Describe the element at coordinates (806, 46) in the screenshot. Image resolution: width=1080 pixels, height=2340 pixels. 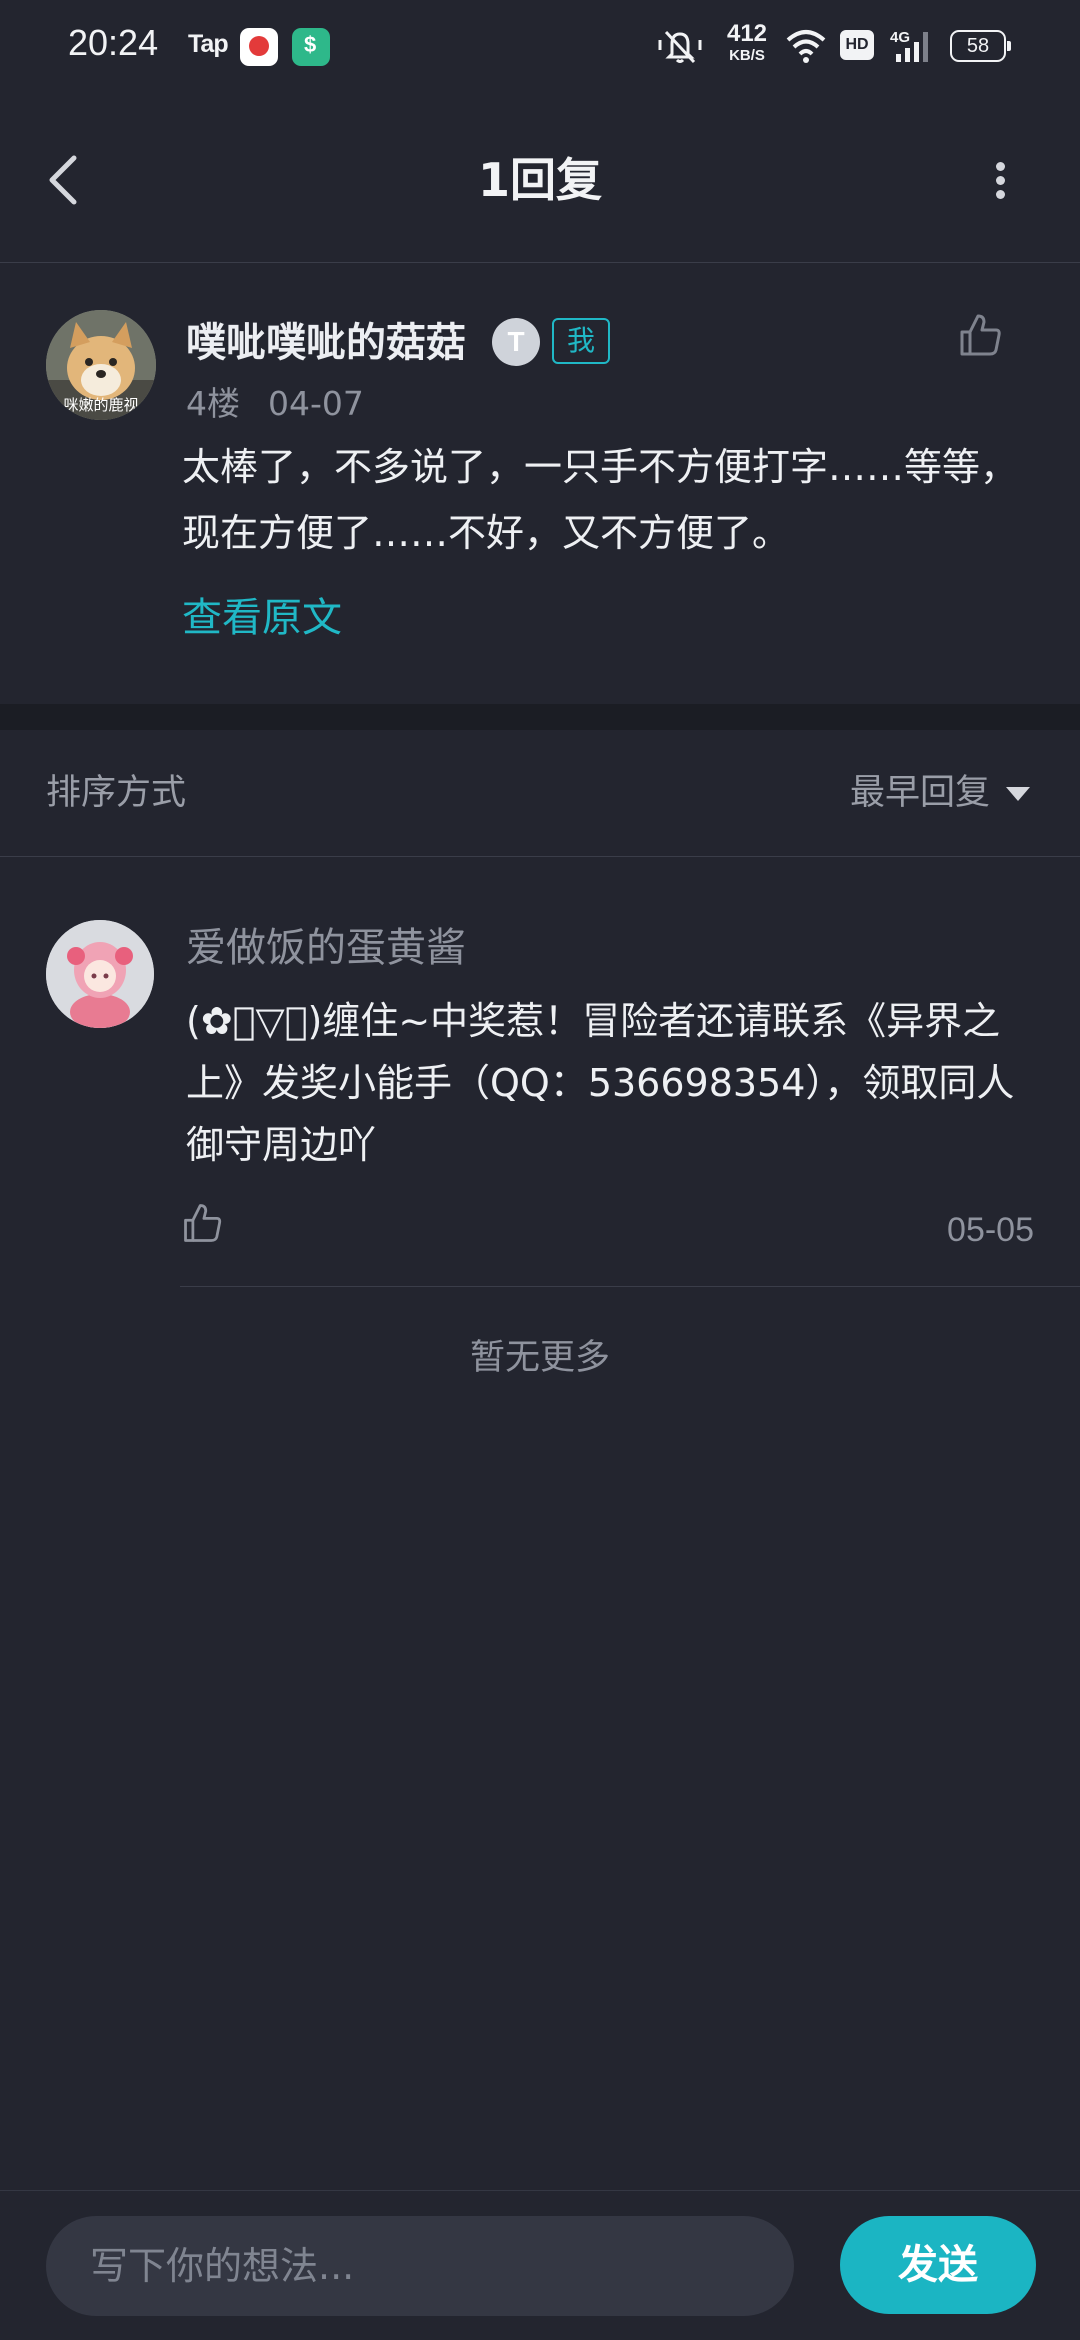
I see `wifi-icon` at that location.